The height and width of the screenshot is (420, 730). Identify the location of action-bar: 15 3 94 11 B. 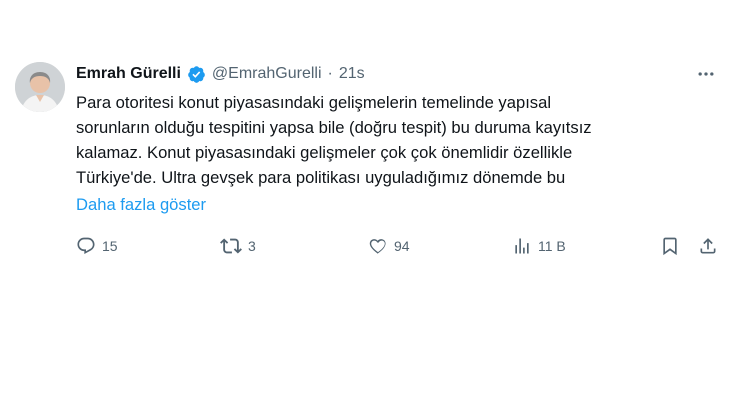
(397, 246).